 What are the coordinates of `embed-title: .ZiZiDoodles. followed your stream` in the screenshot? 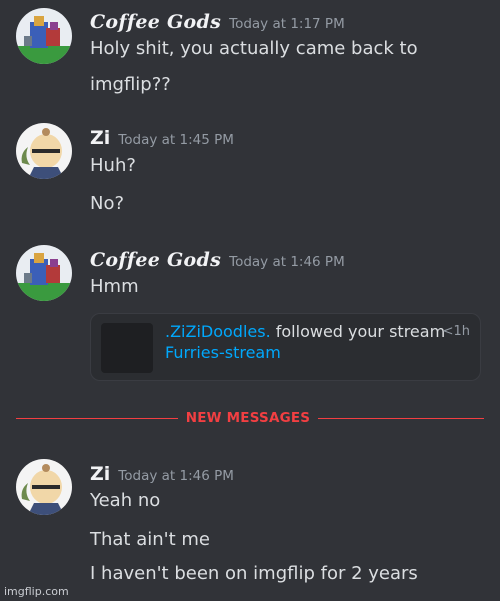 It's located at (305, 331).